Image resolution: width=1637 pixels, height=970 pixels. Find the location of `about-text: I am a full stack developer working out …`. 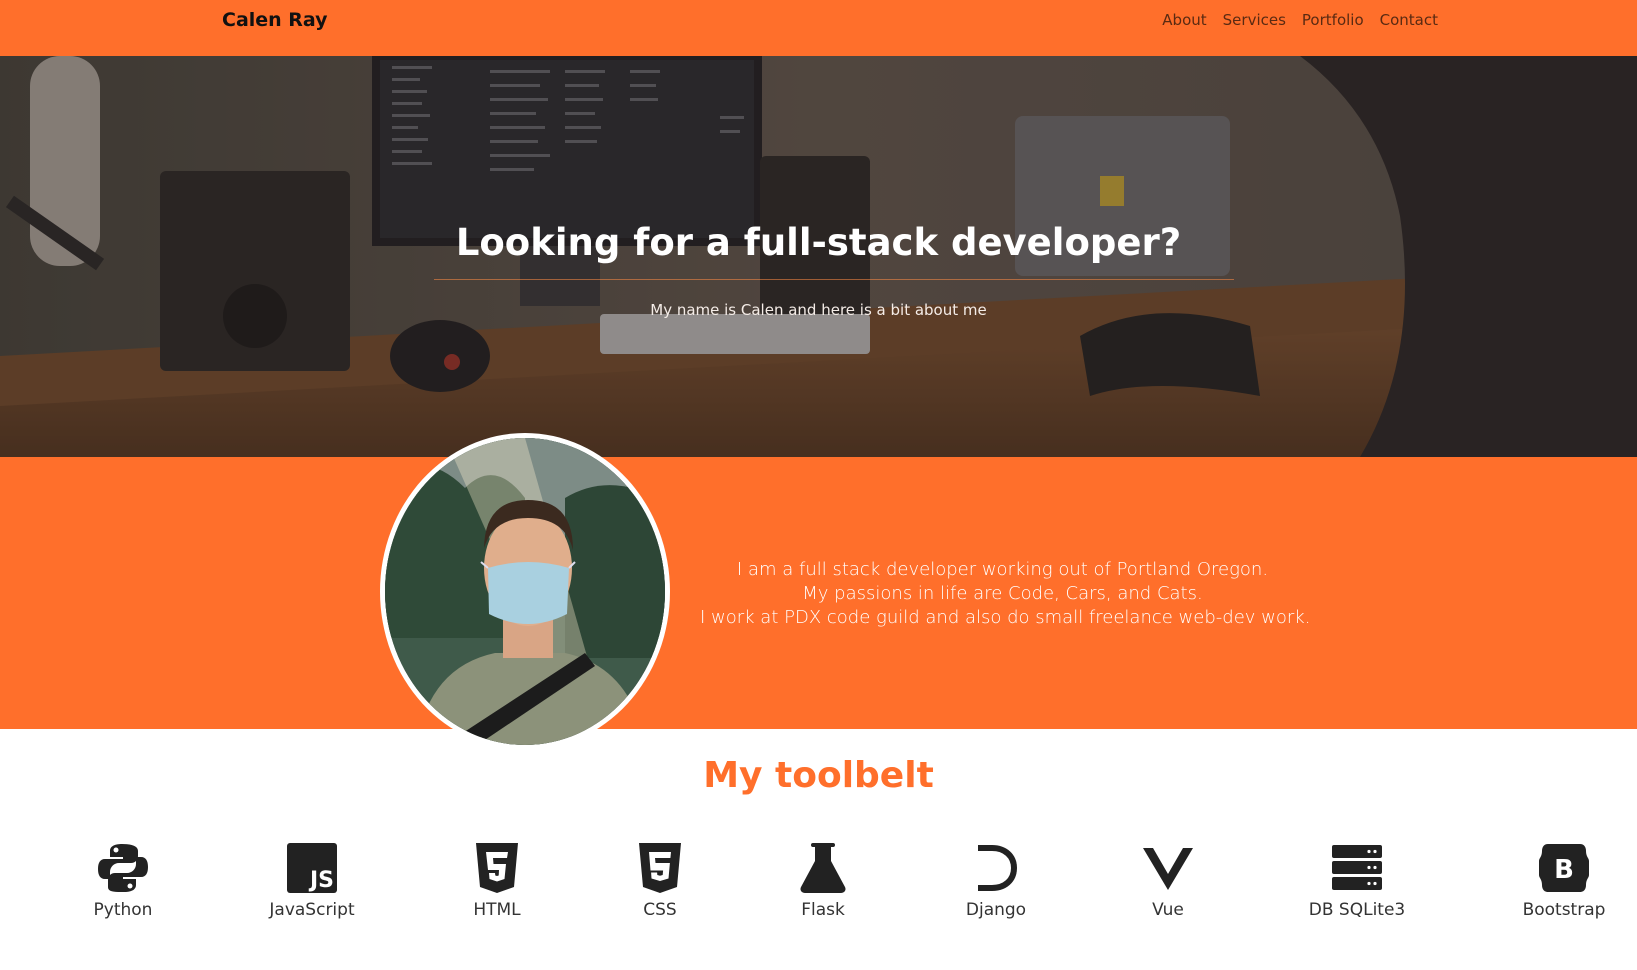

about-text: I am a full stack developer working out … is located at coordinates (1005, 594).